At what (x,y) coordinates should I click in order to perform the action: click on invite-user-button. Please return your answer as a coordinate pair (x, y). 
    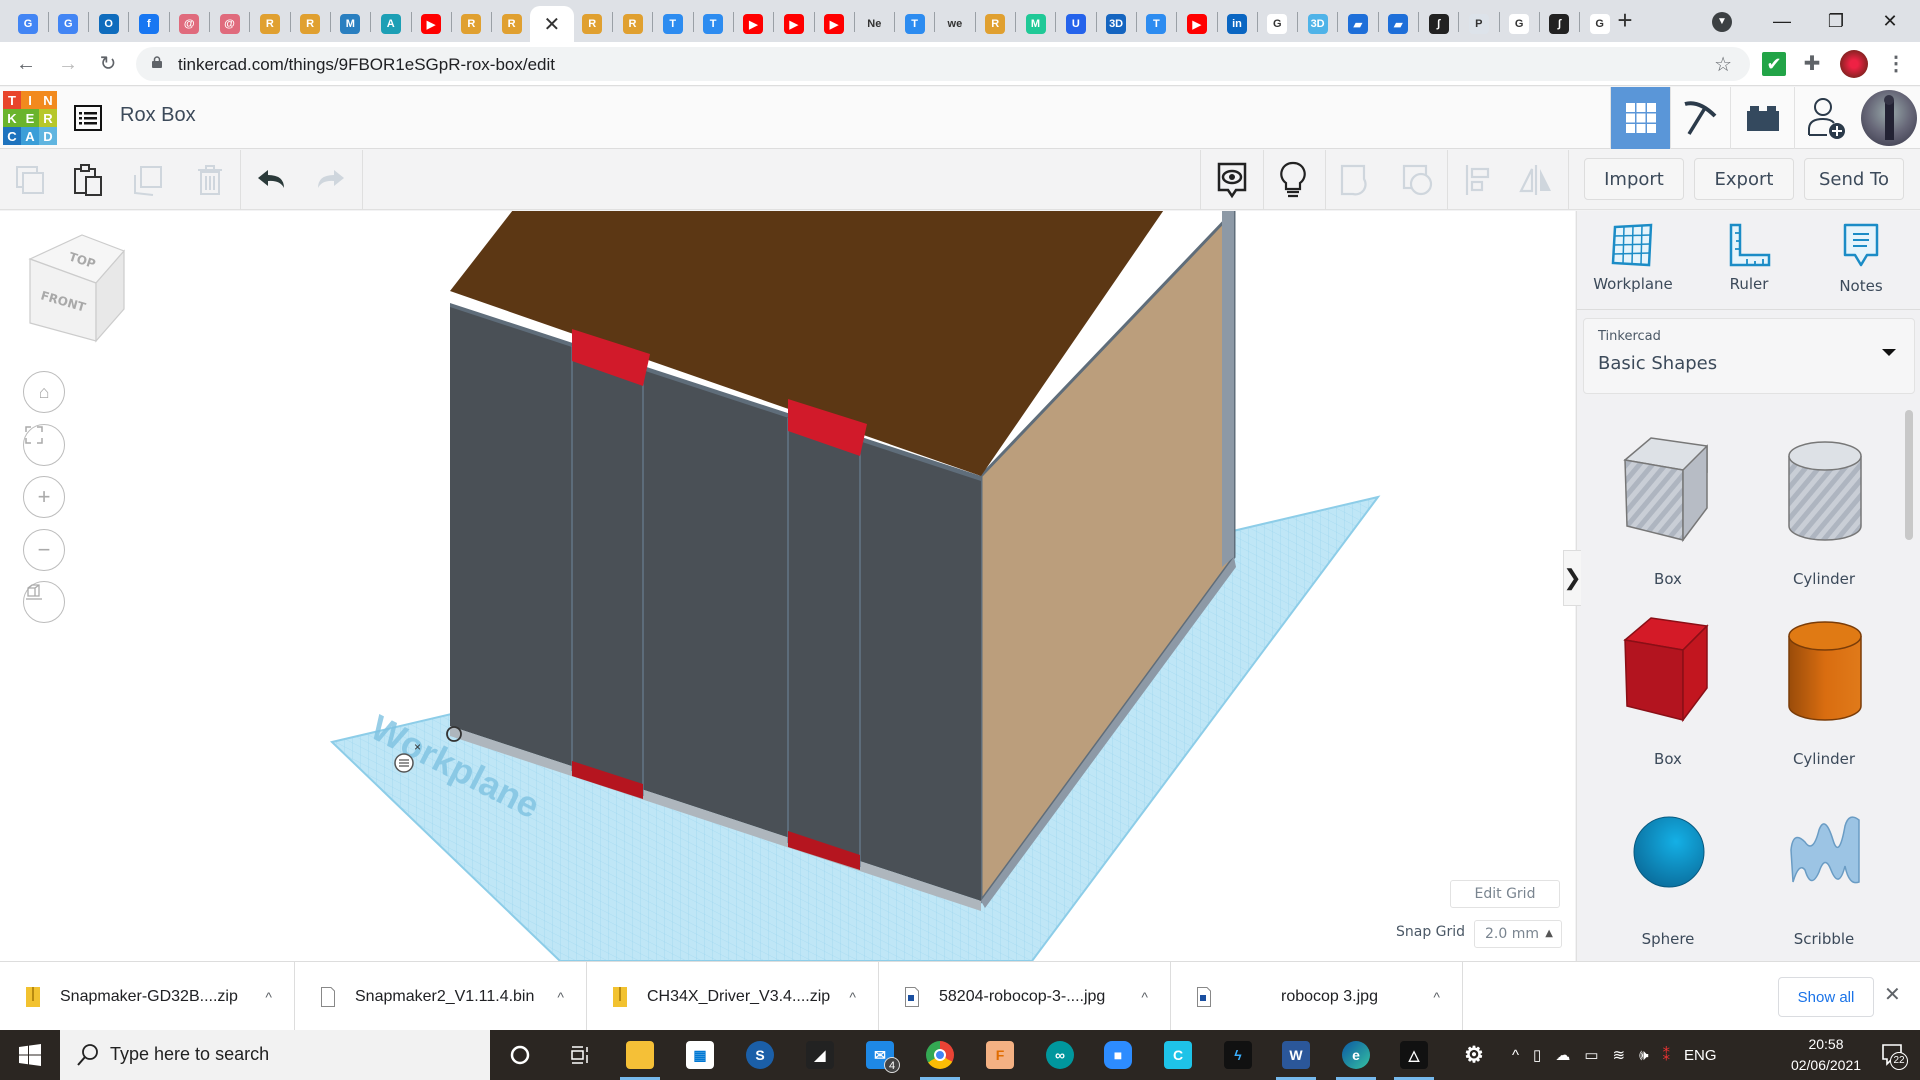
    Looking at the image, I should click on (1826, 118).